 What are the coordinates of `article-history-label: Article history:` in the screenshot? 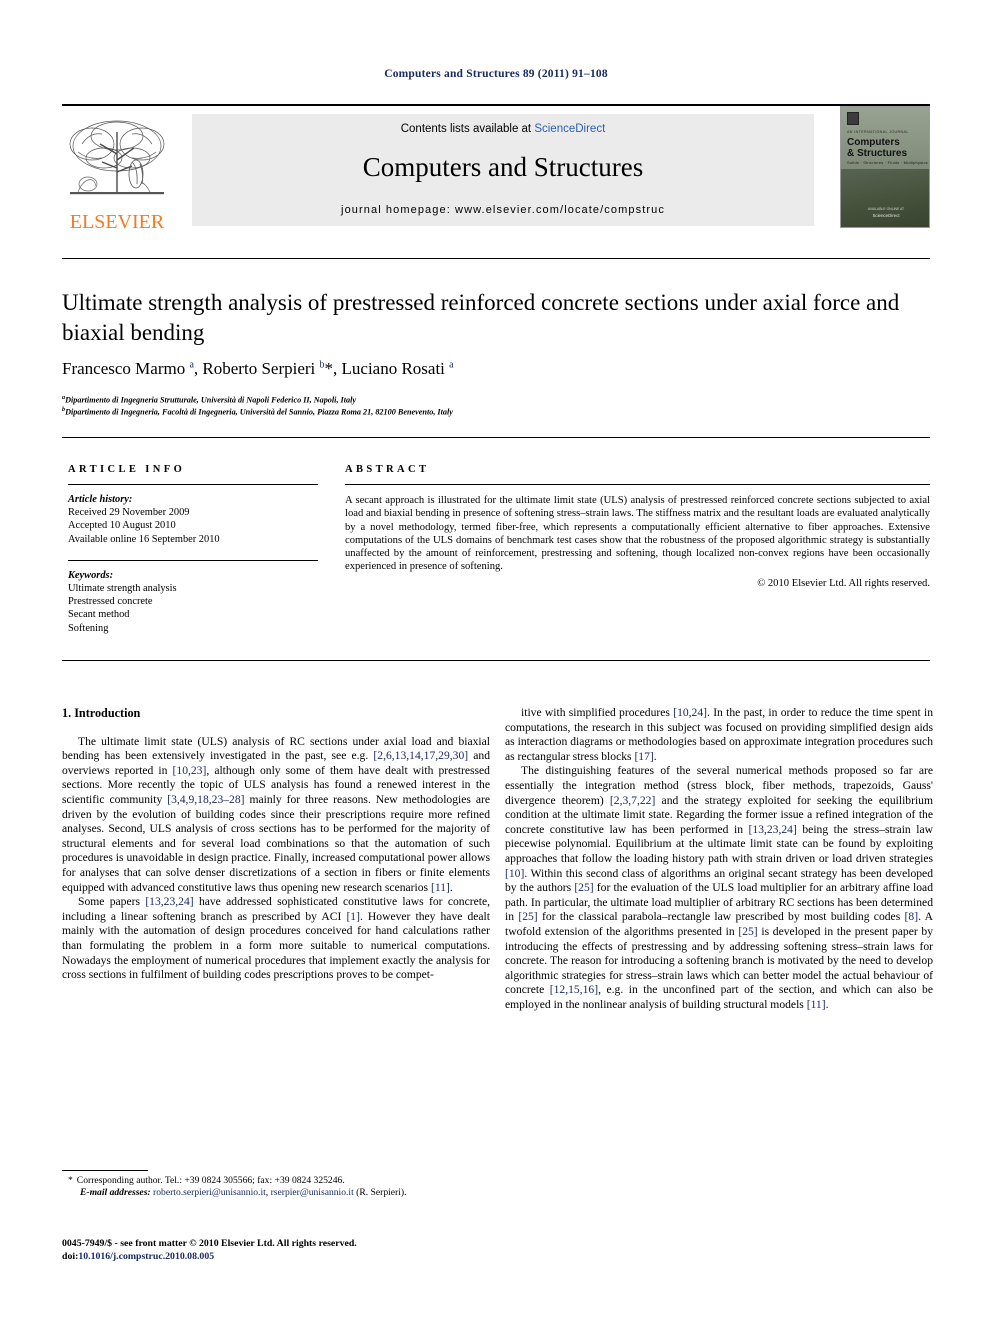 It's located at (100, 499).